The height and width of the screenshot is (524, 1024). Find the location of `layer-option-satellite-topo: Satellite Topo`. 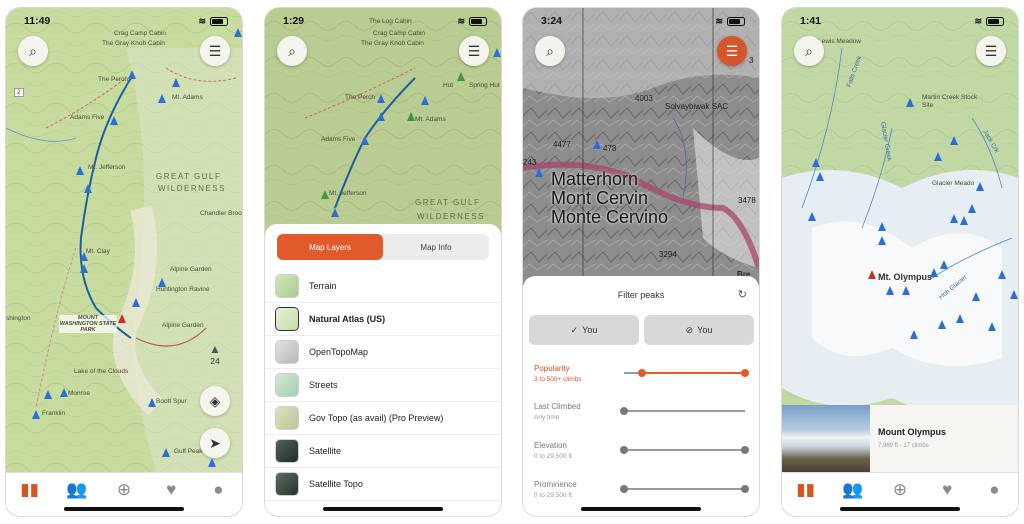

layer-option-satellite-topo: Satellite Topo is located at coordinates (383, 484).